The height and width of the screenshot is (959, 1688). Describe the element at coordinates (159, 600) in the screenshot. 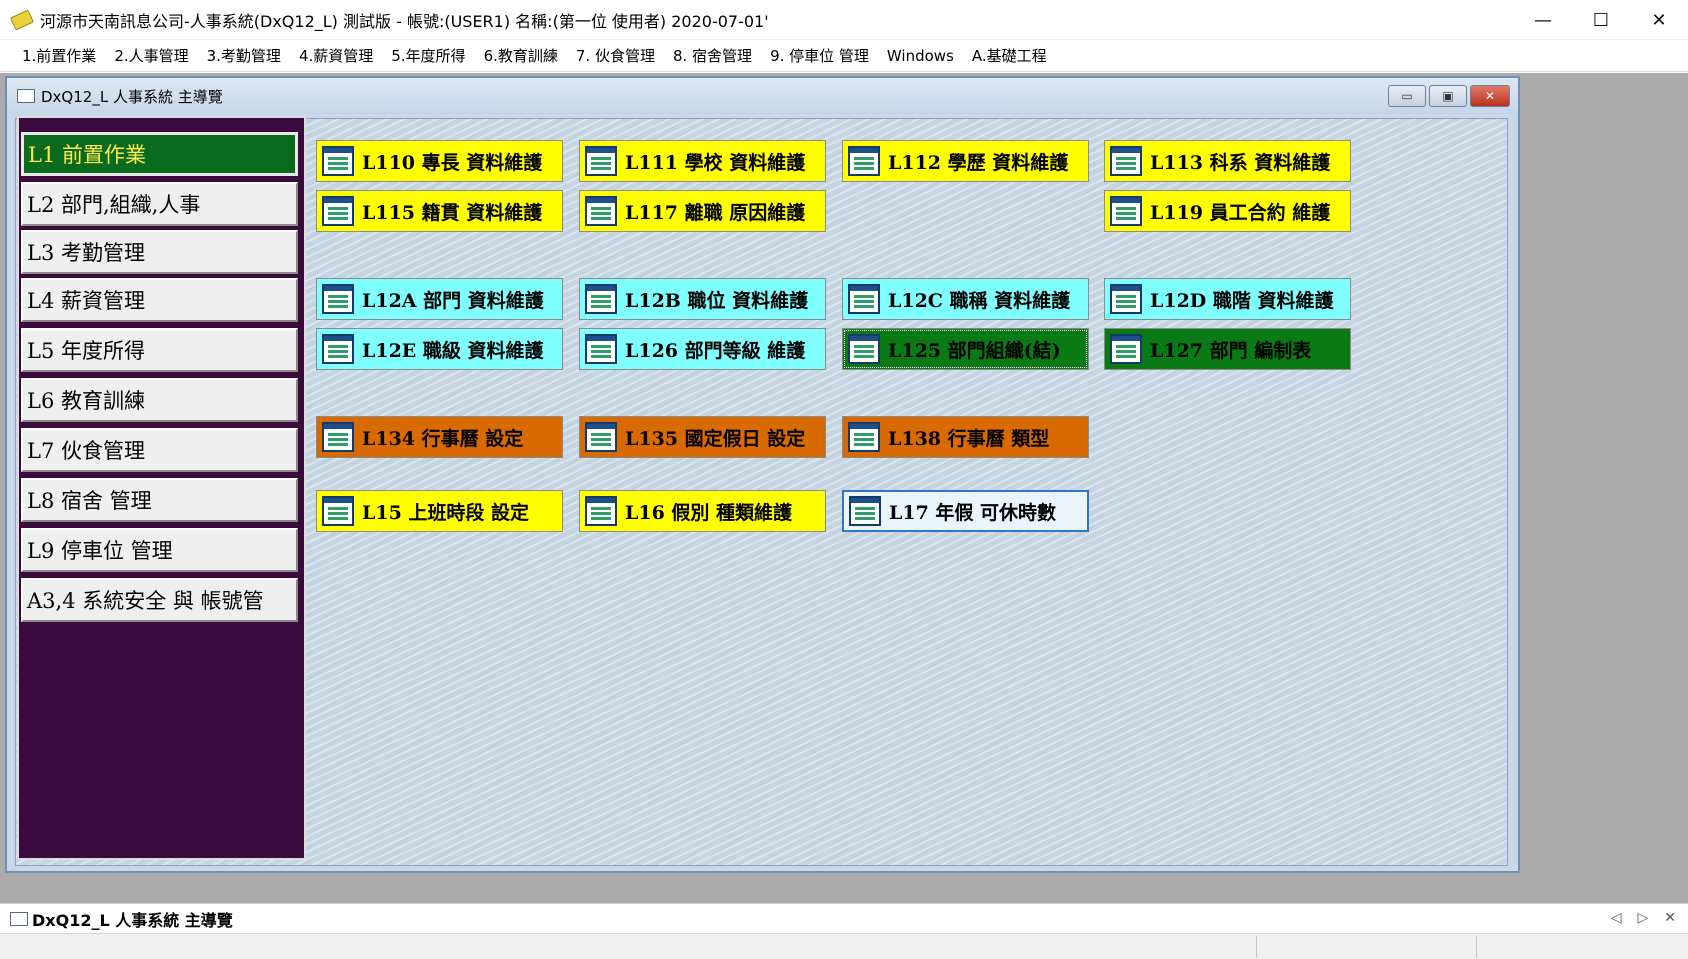

I see `sidebar-item-a34: A3,4 系統安全 與 帳號管` at that location.